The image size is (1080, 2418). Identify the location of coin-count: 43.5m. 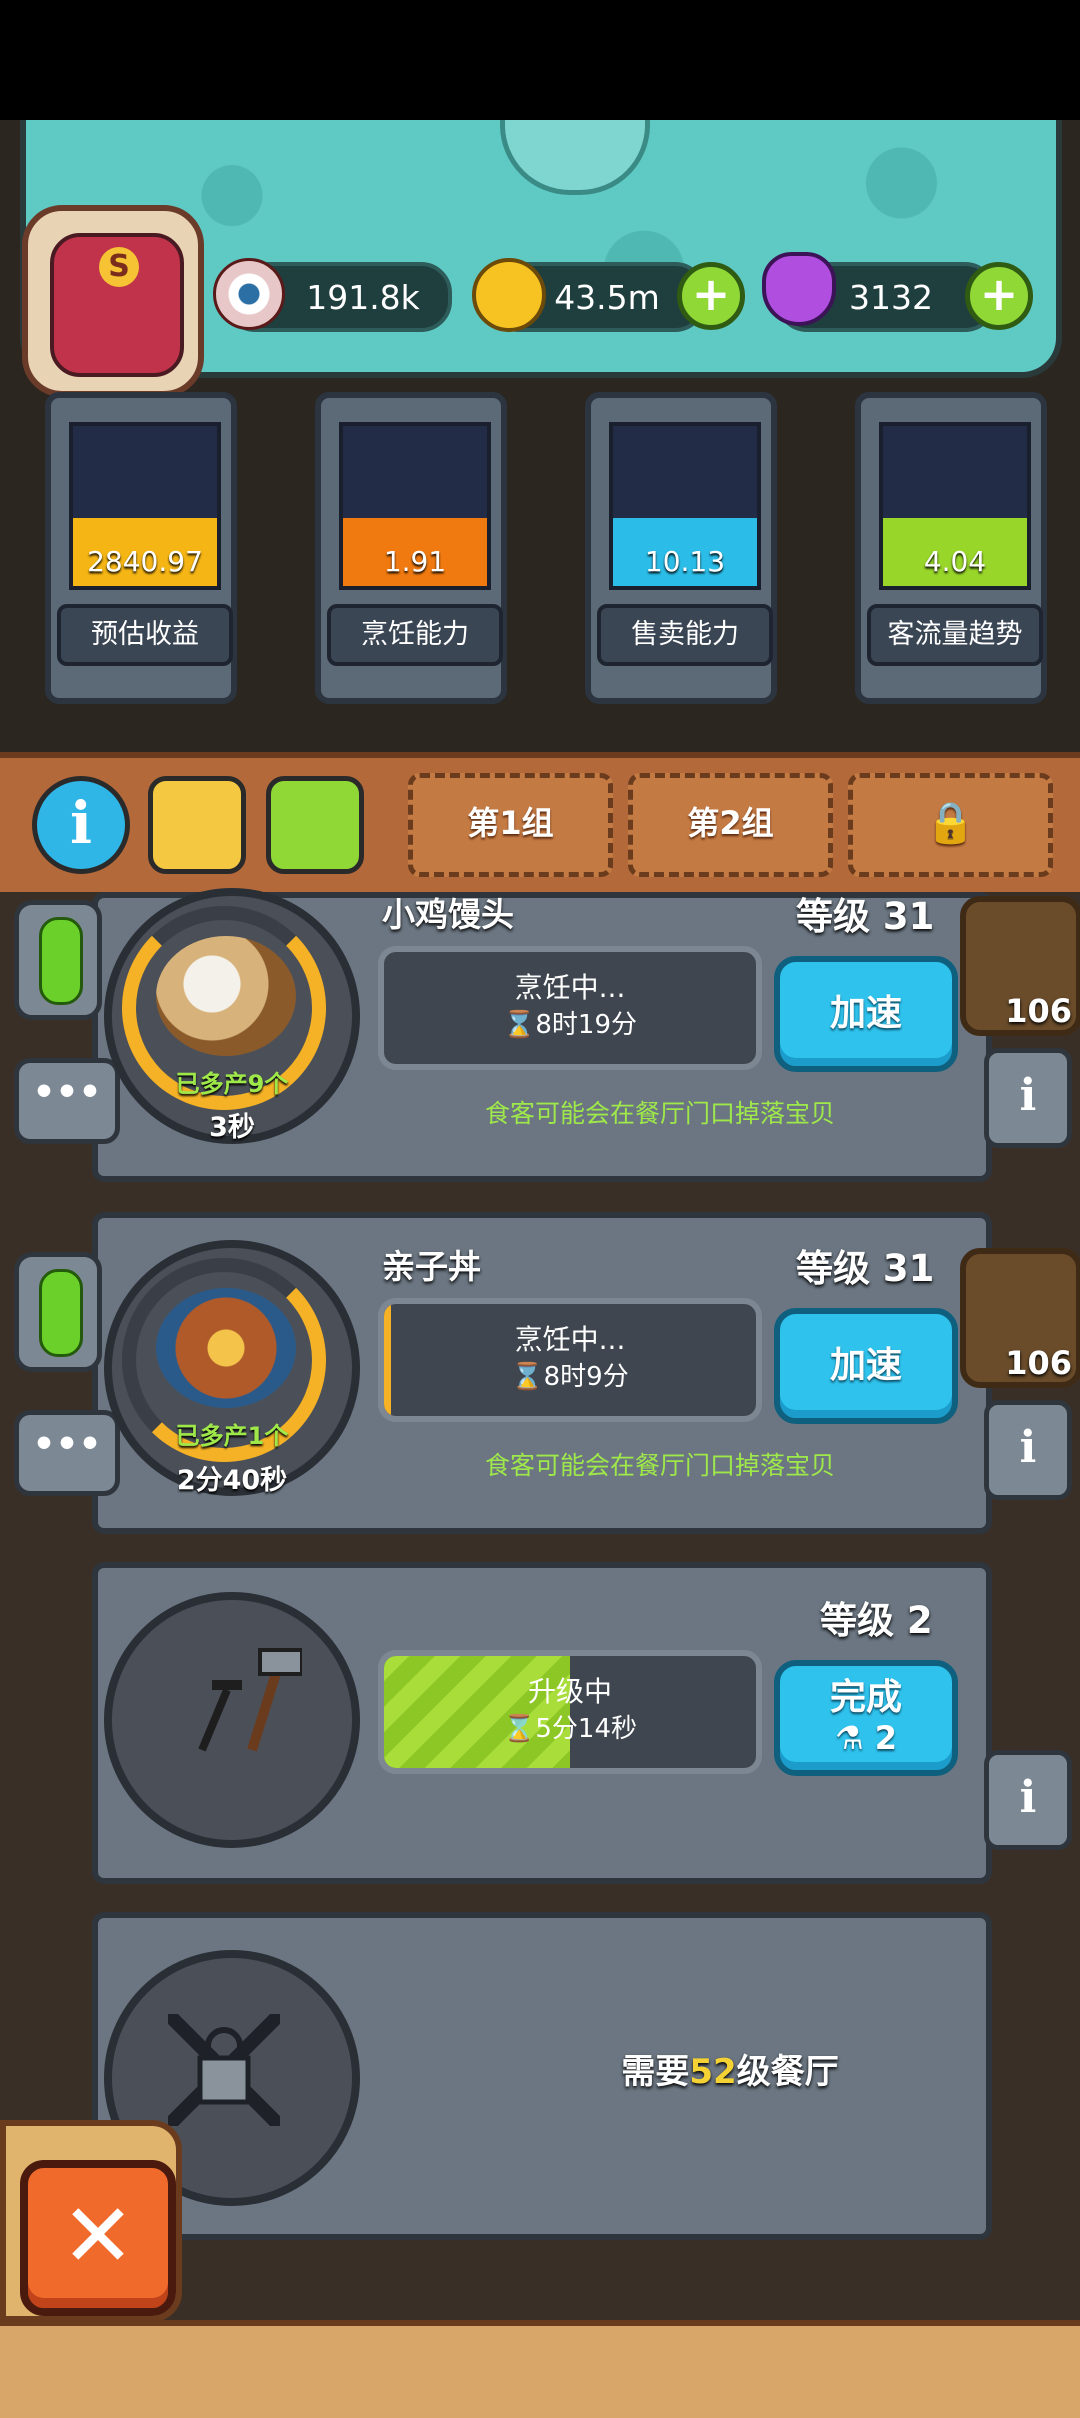
(607, 297).